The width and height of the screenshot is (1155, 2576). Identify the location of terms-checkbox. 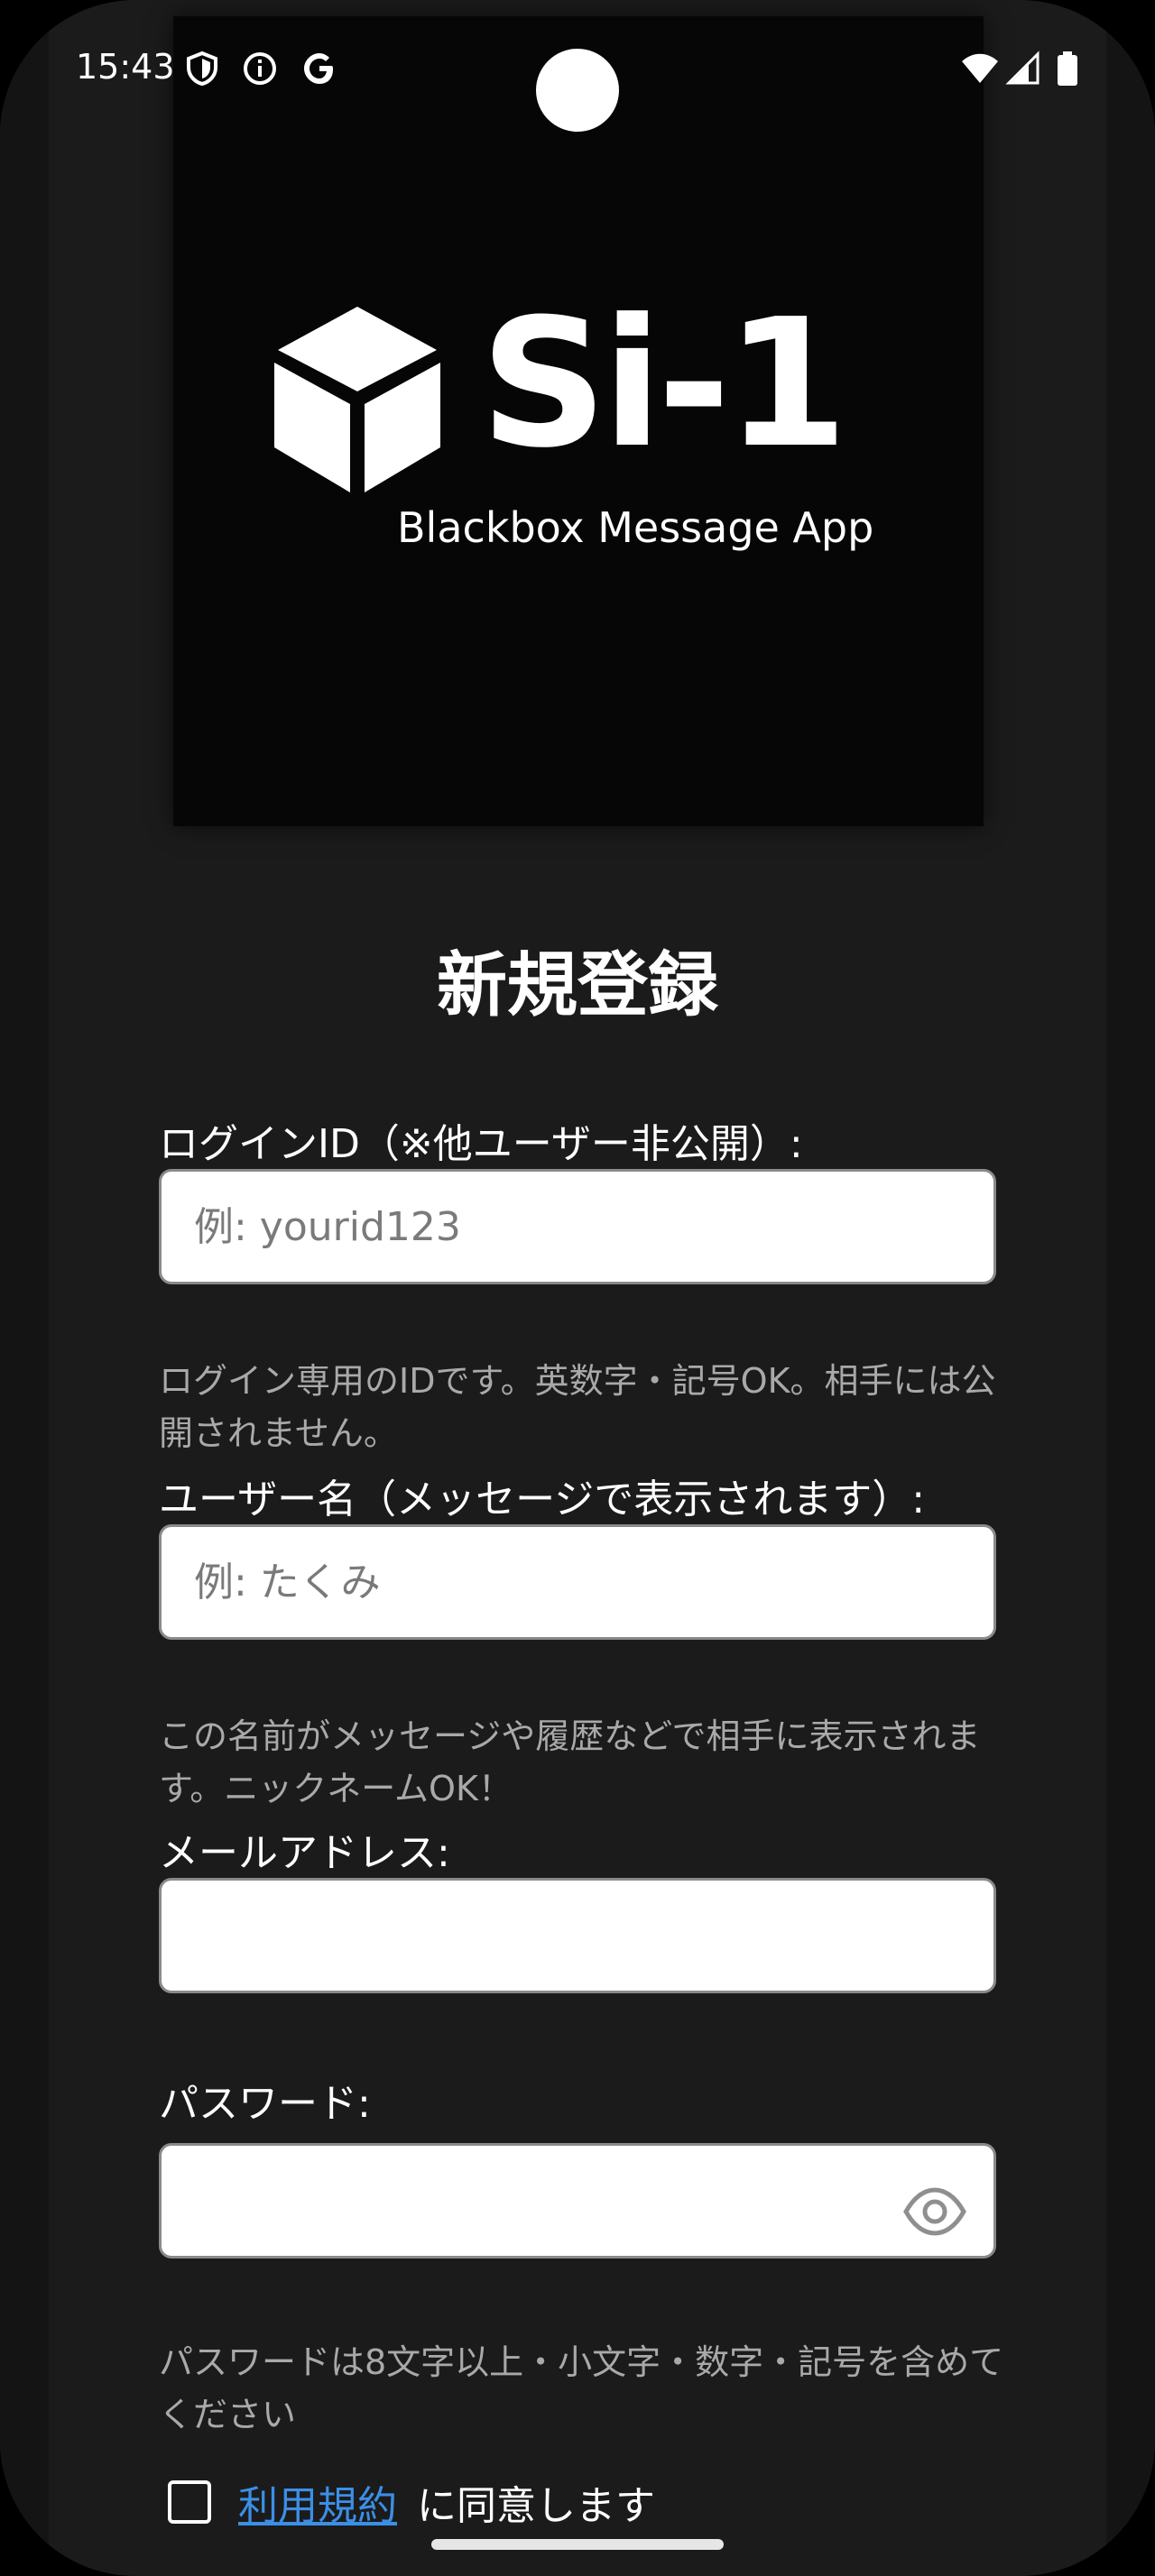
(189, 2502).